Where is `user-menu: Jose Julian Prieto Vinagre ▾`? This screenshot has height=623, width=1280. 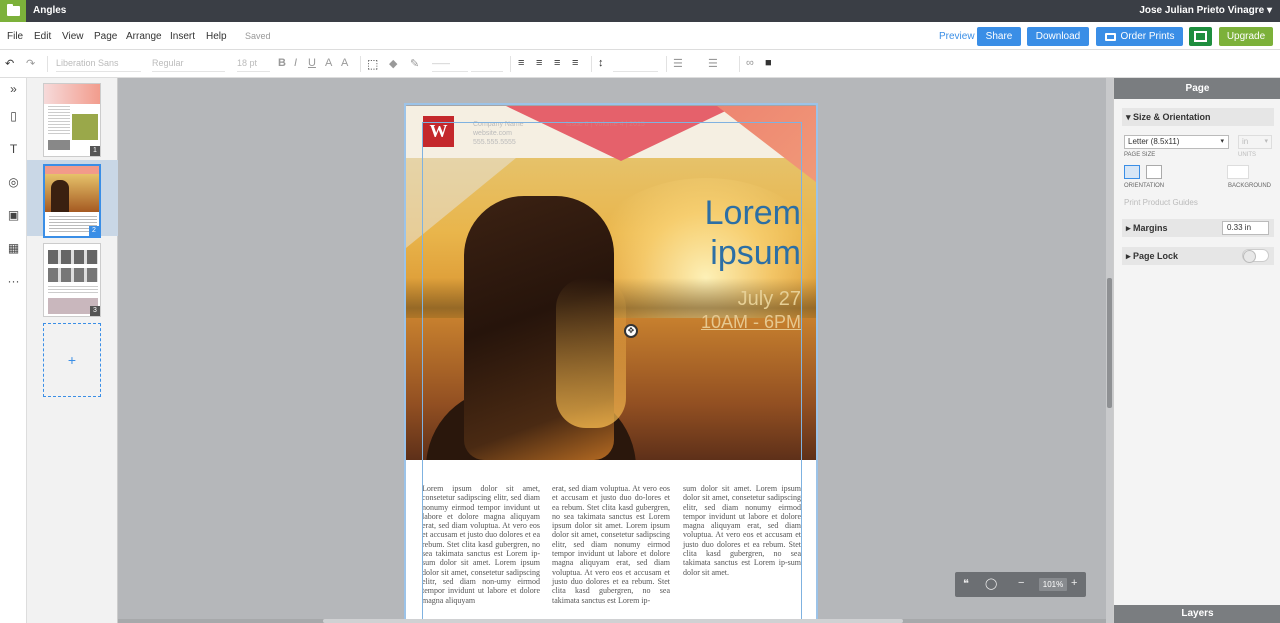 user-menu: Jose Julian Prieto Vinagre ▾ is located at coordinates (1205, 10).